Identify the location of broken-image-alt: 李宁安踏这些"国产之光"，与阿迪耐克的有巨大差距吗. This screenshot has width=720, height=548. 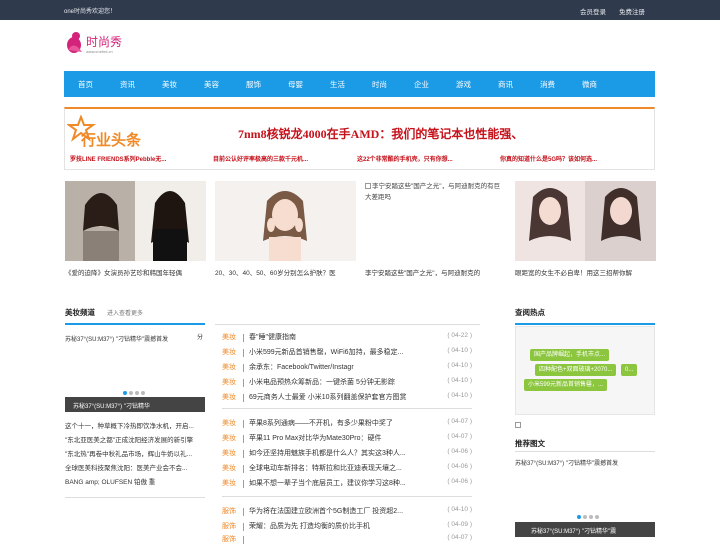
(433, 192).